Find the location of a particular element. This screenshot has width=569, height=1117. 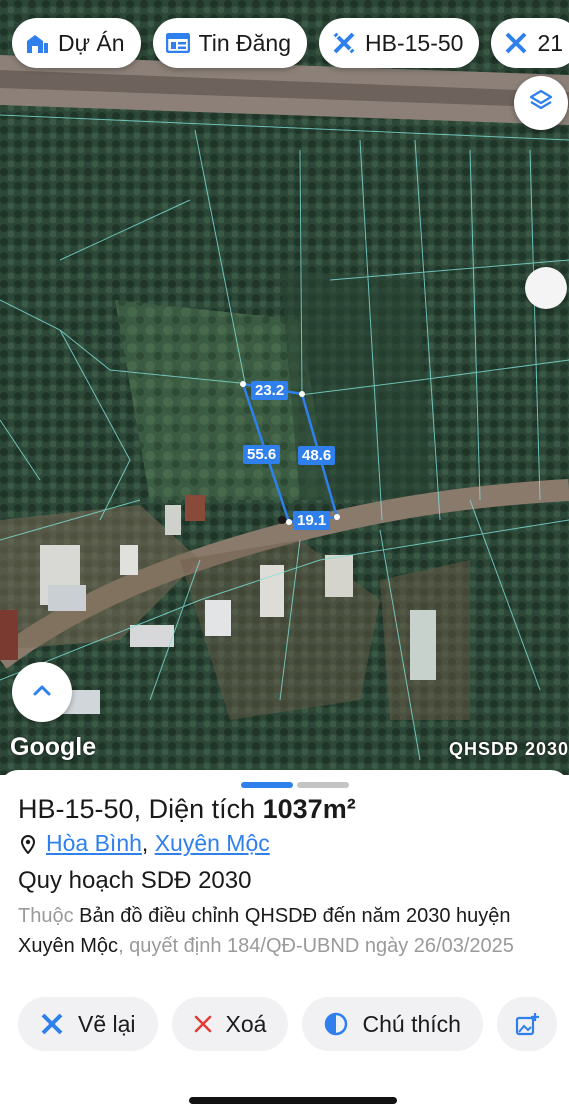

pager-dot-active is located at coordinates (267, 785).